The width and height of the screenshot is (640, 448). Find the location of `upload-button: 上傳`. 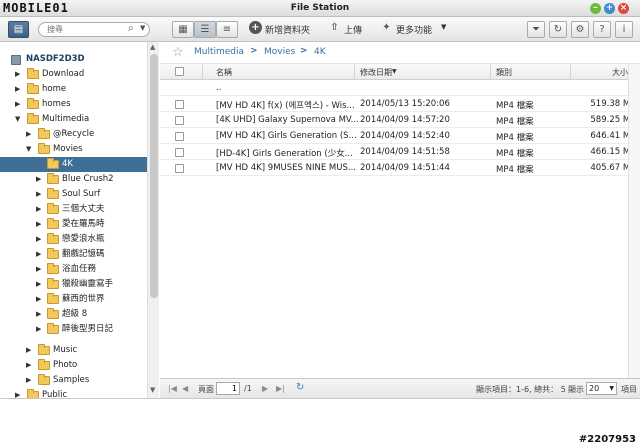

upload-button: 上傳 is located at coordinates (353, 29).